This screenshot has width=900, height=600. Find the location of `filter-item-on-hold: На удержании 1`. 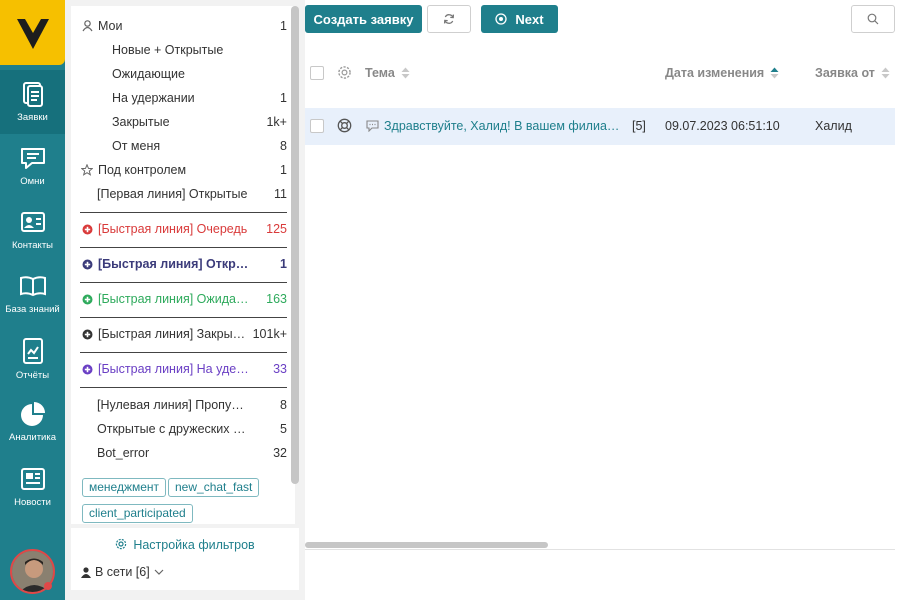

filter-item-on-hold: На удержании 1 is located at coordinates (180, 98).